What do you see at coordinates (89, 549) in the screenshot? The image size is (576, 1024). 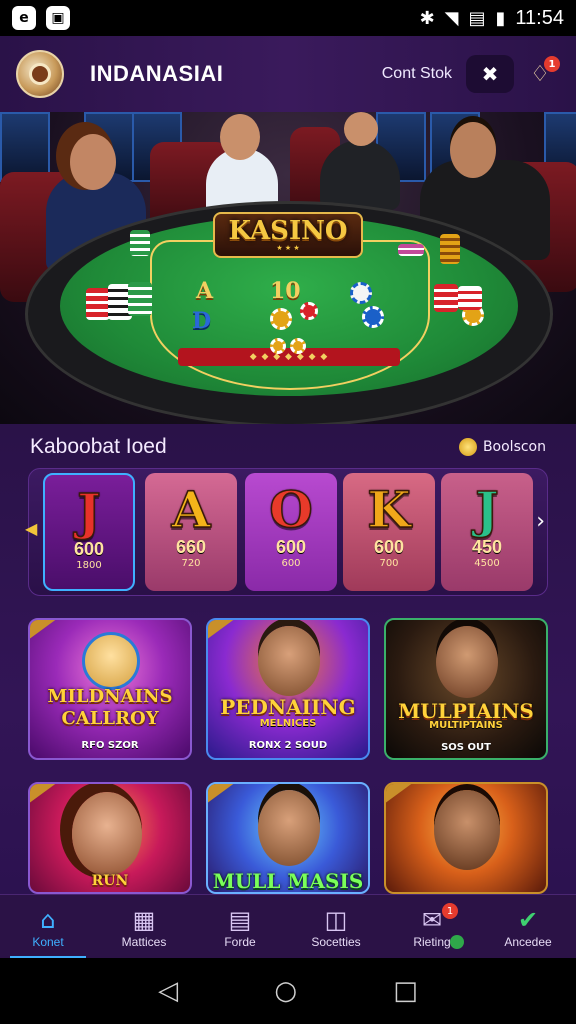 I see `card-value: 600` at bounding box center [89, 549].